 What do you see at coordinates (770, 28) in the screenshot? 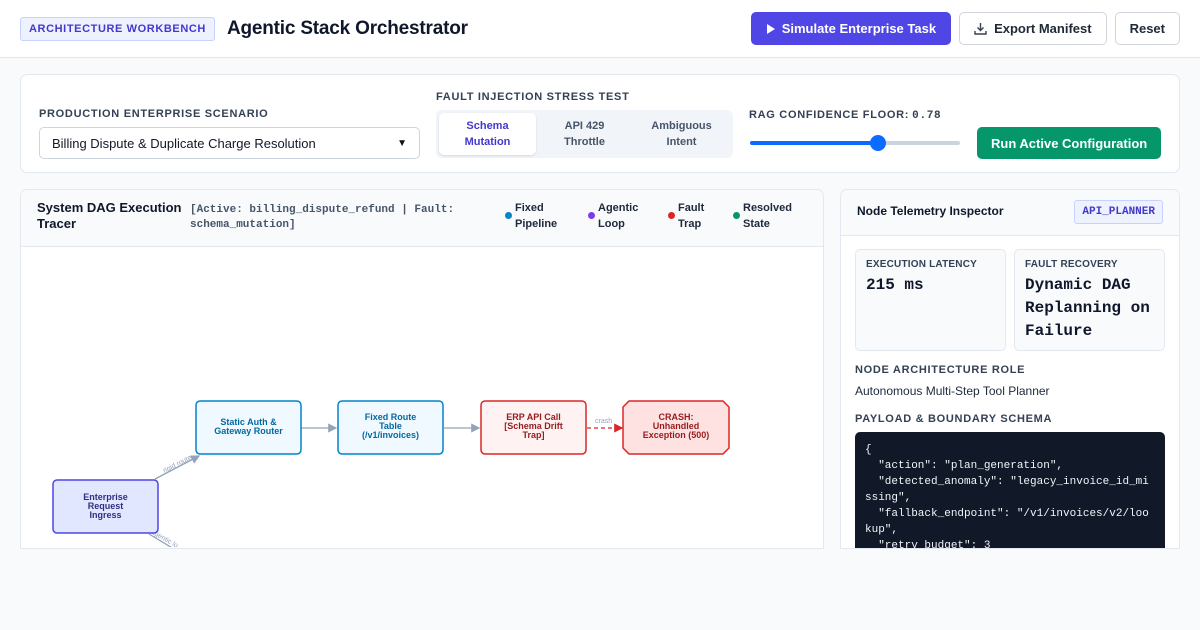
I see `play-icon` at bounding box center [770, 28].